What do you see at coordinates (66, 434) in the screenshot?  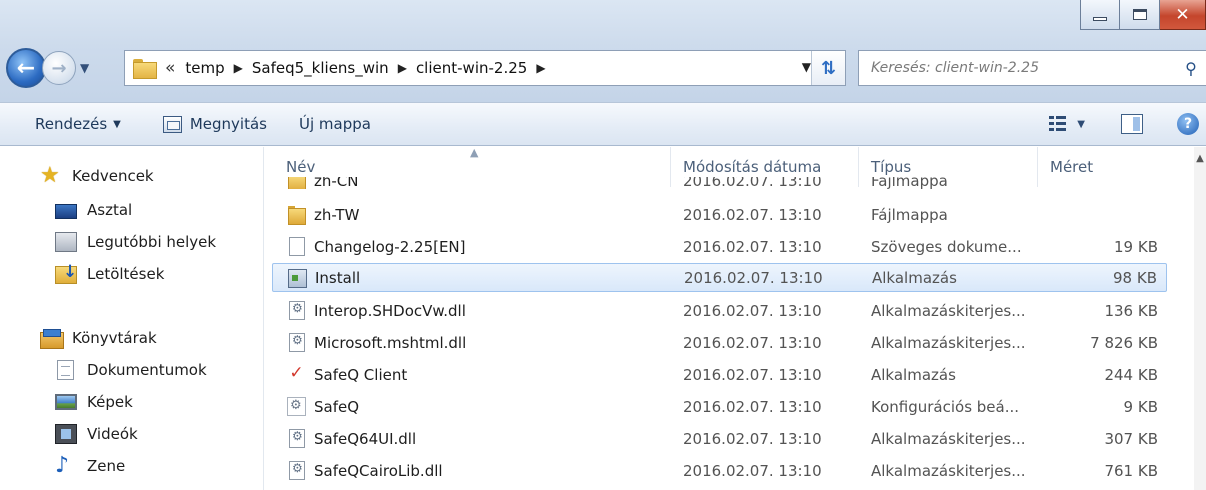 I see `videos-icon` at bounding box center [66, 434].